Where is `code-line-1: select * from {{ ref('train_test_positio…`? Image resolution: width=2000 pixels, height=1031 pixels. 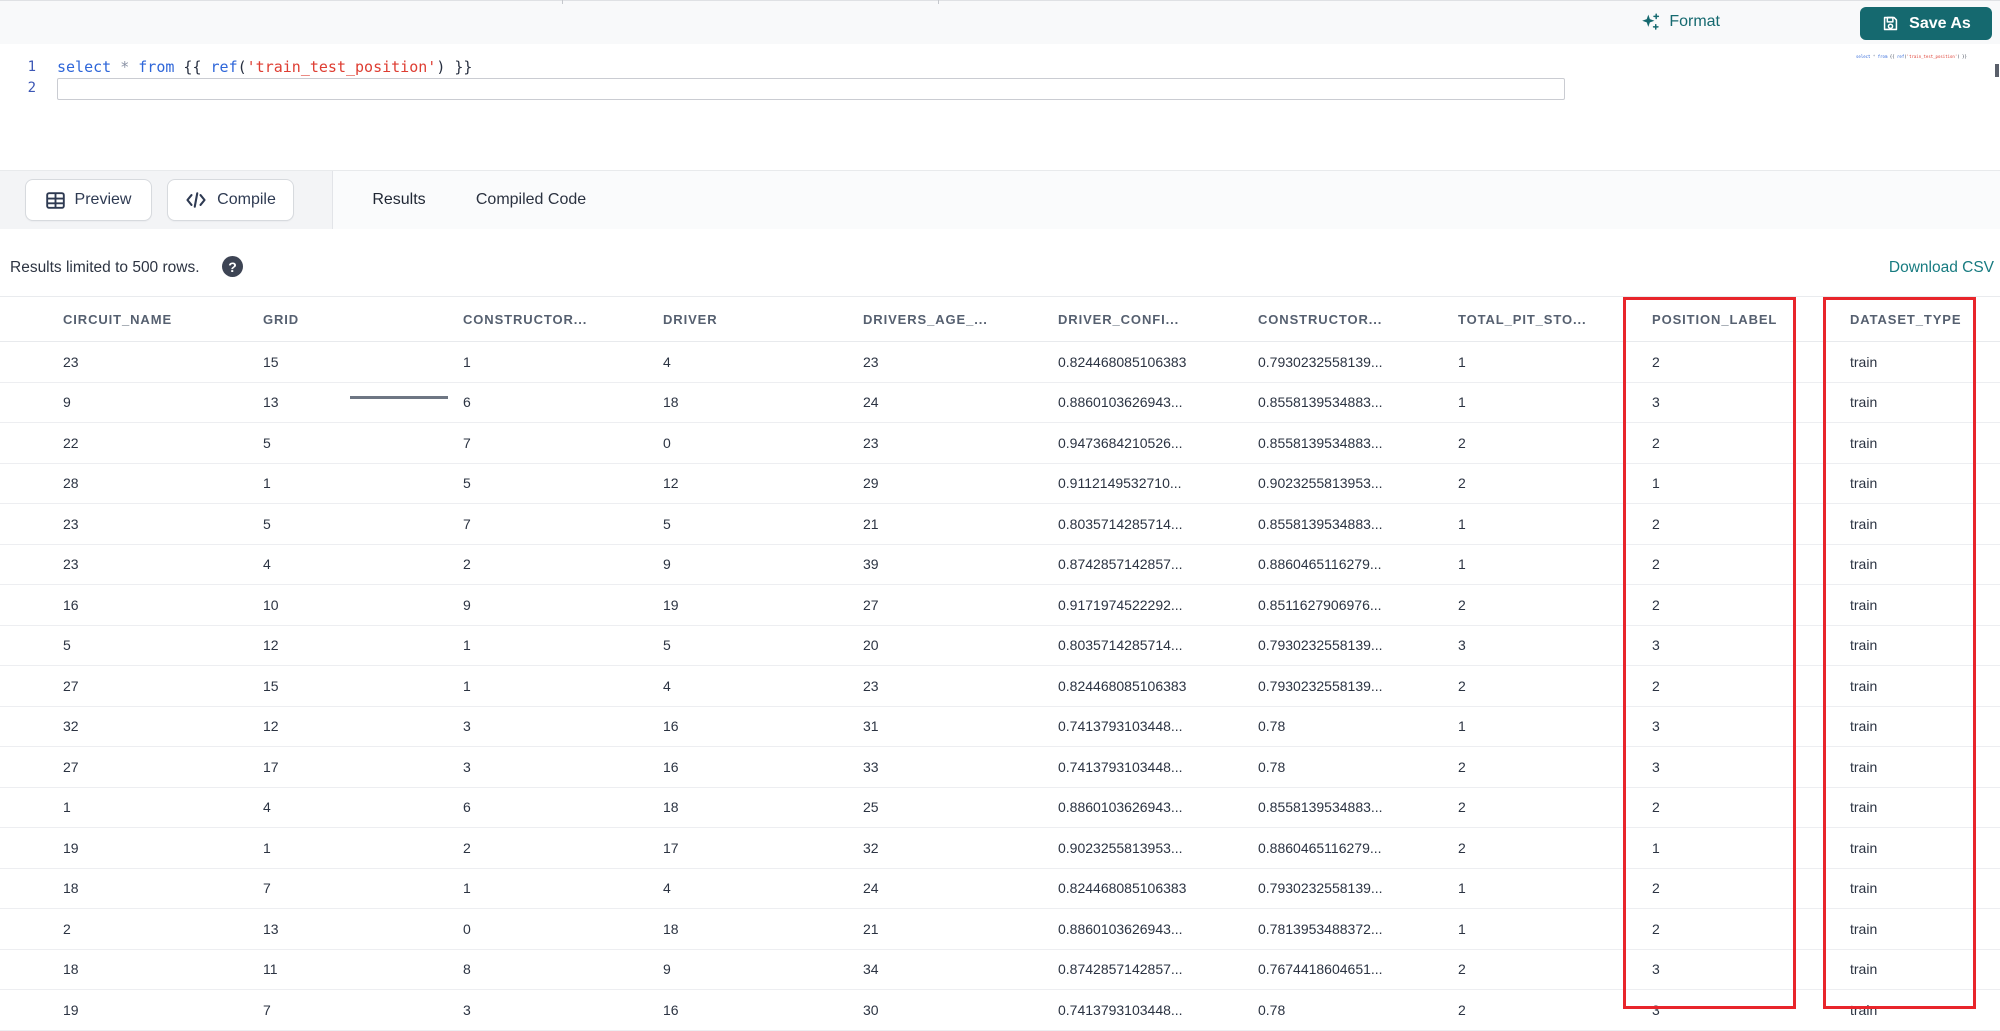
code-line-1: select * from {{ ref('train_test_positio… is located at coordinates (265, 67).